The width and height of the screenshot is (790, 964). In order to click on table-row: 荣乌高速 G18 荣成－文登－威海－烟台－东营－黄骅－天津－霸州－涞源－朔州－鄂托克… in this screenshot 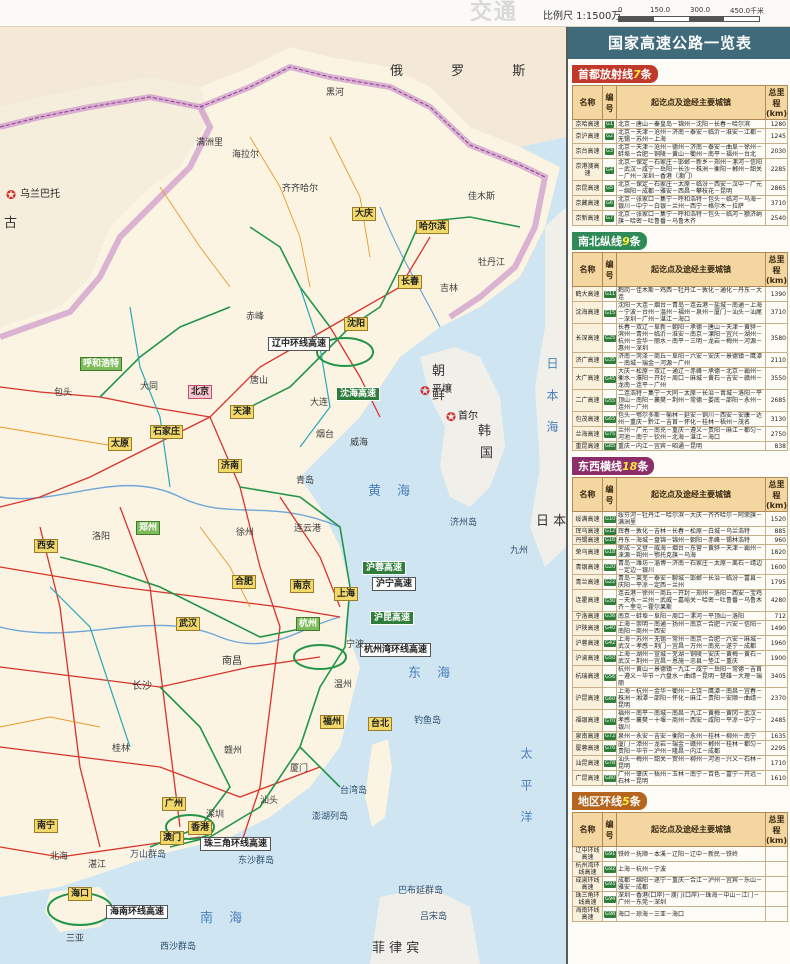, I will do `click(680, 552)`.